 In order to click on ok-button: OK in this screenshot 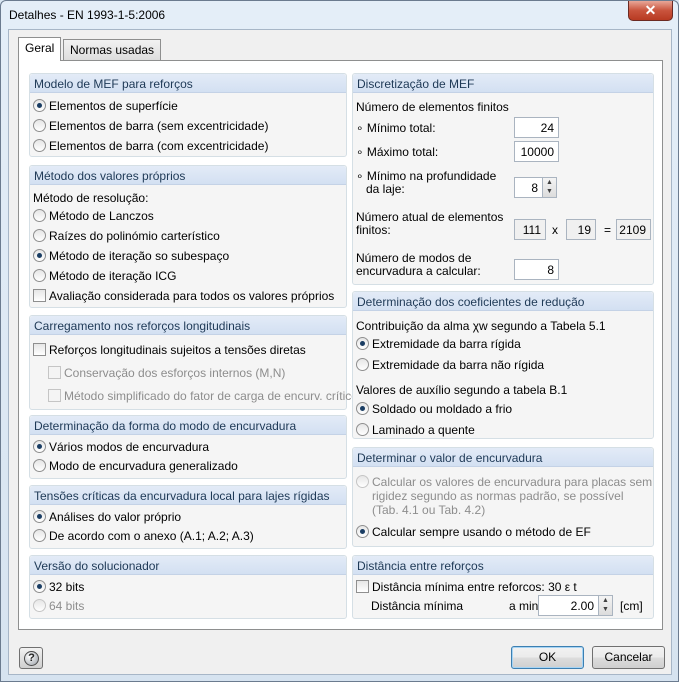, I will do `click(547, 657)`.